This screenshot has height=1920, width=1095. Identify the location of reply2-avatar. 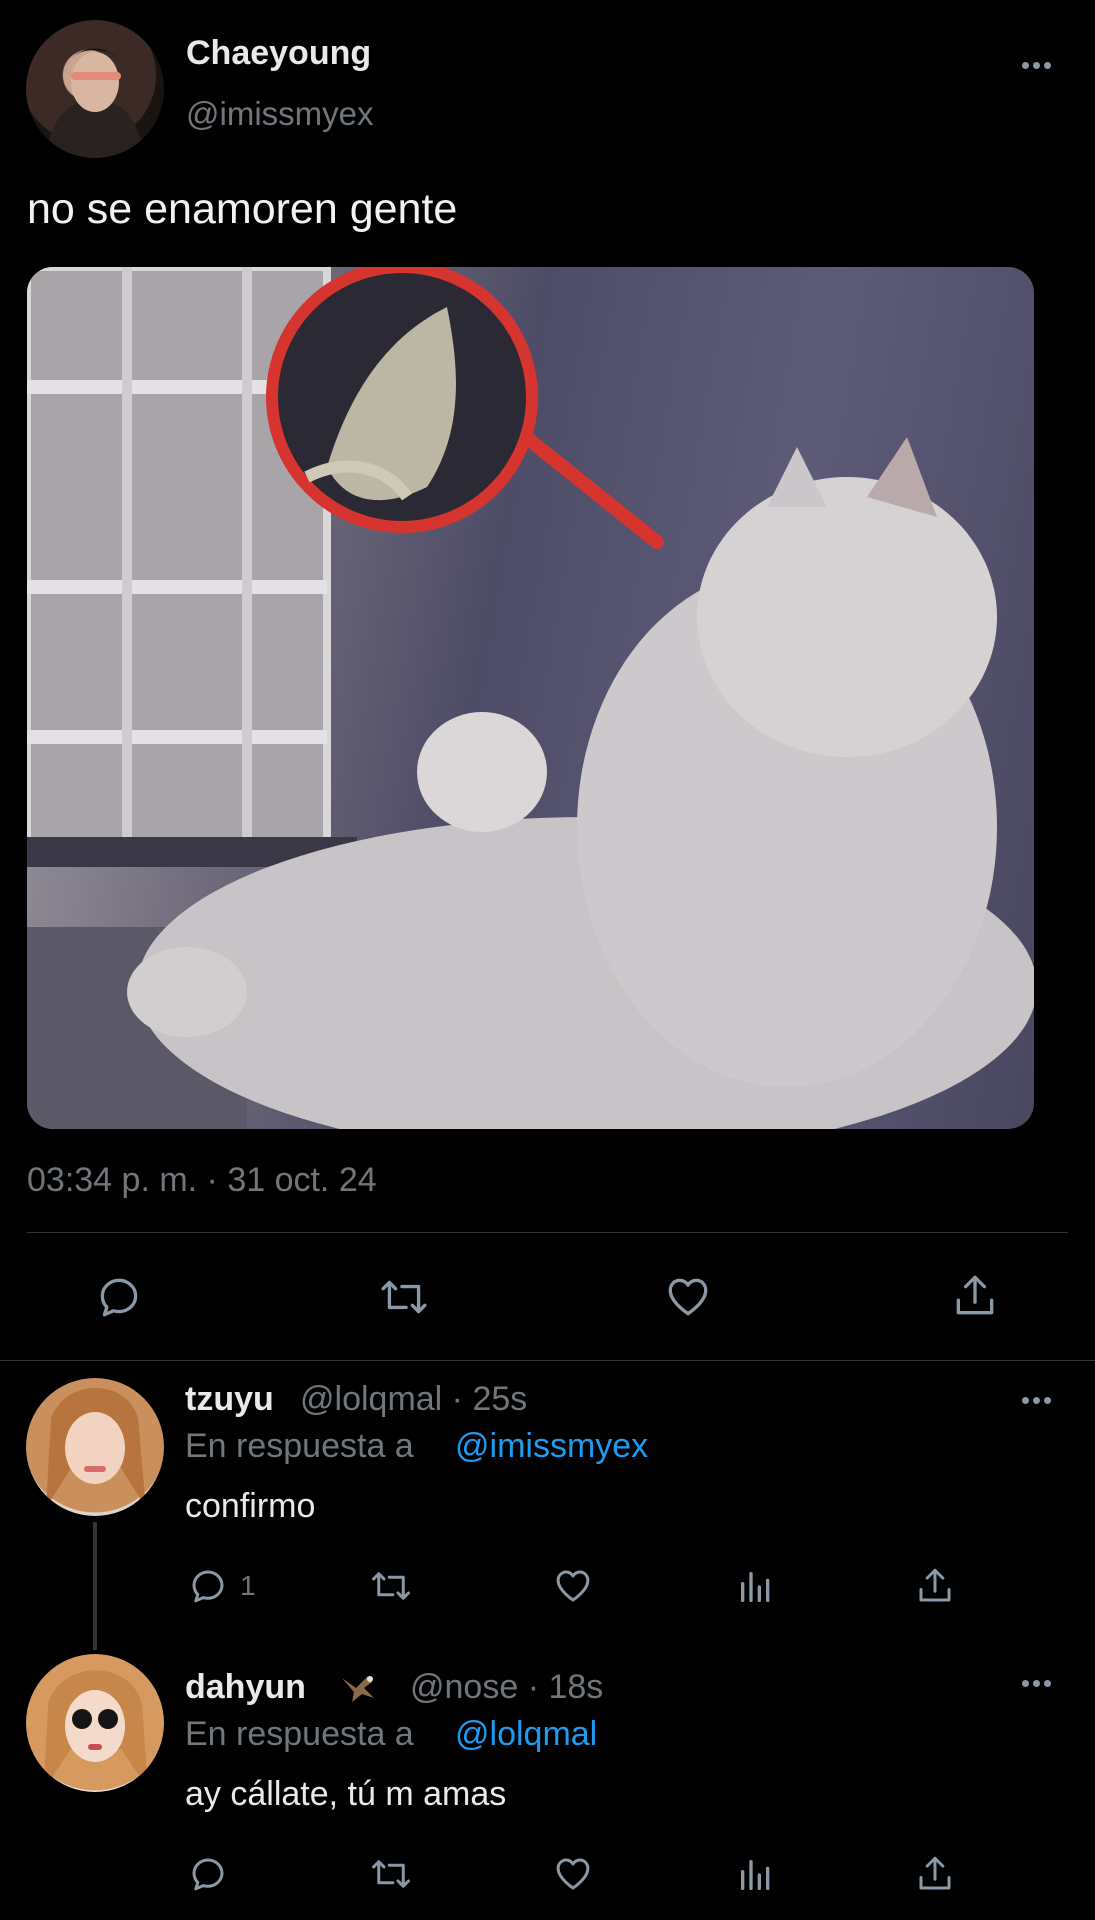
(95, 1723).